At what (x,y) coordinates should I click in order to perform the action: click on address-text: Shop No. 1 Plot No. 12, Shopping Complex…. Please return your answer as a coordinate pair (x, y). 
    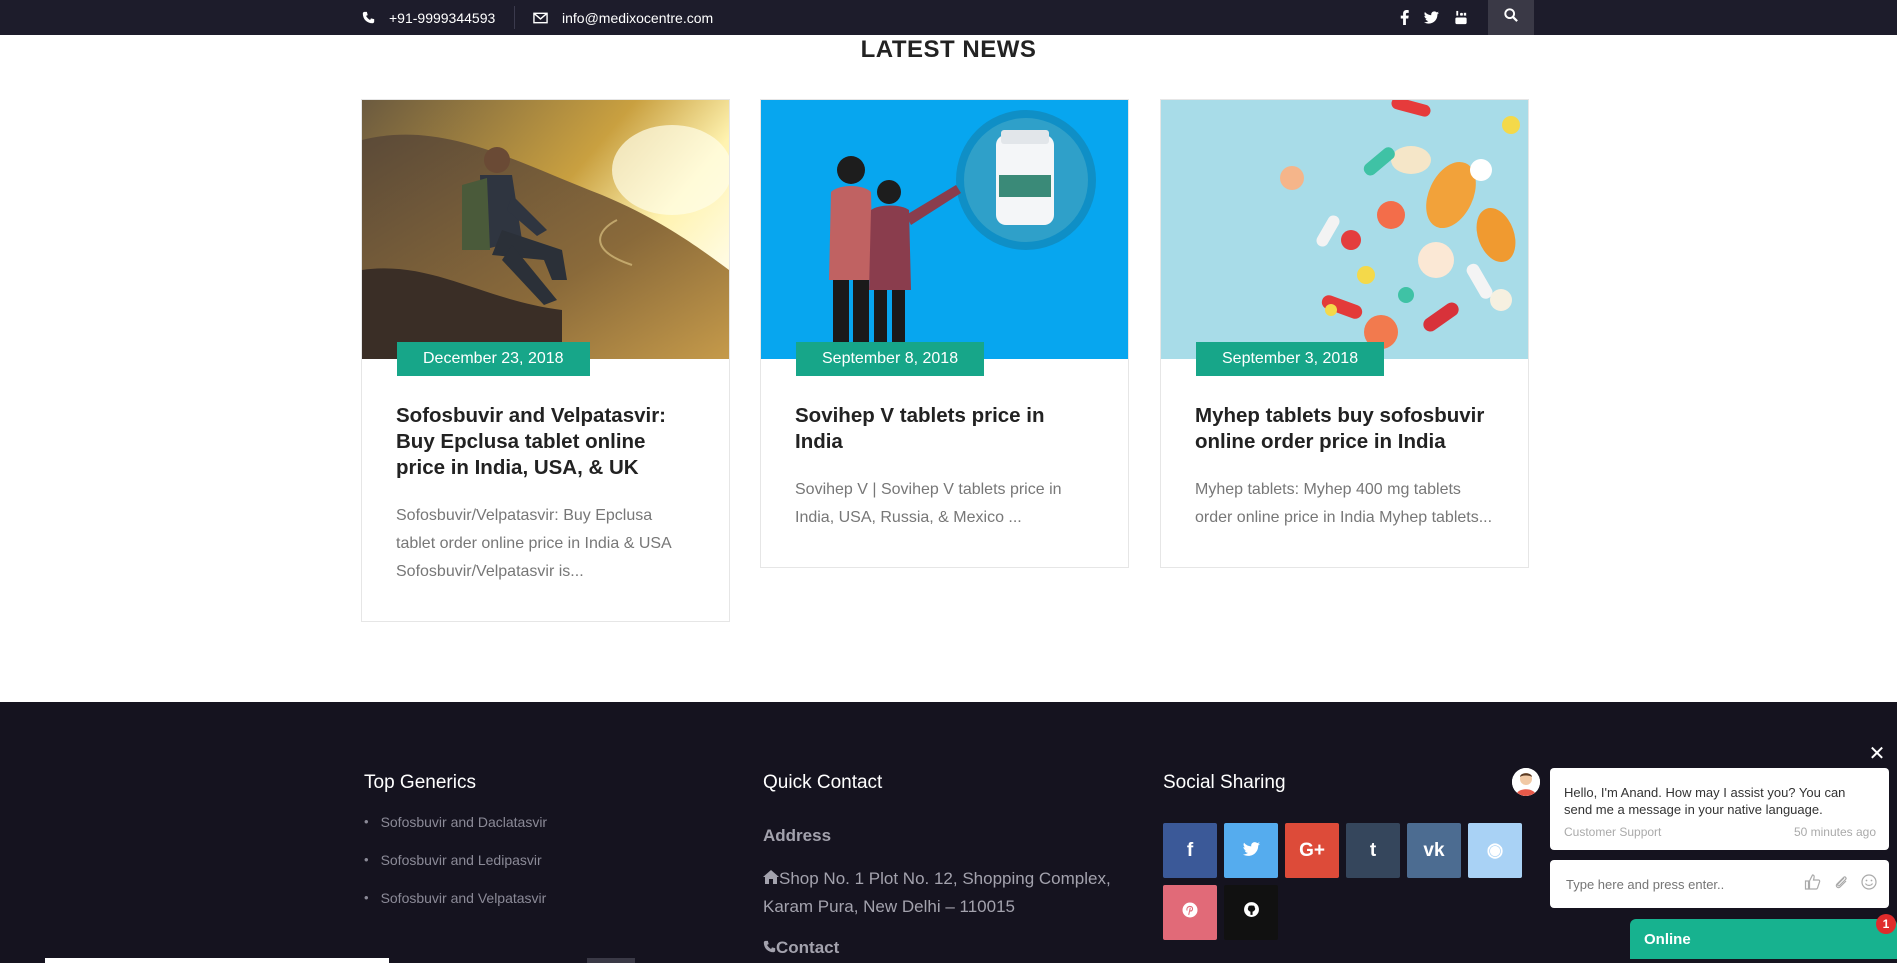
    Looking at the image, I should click on (948, 893).